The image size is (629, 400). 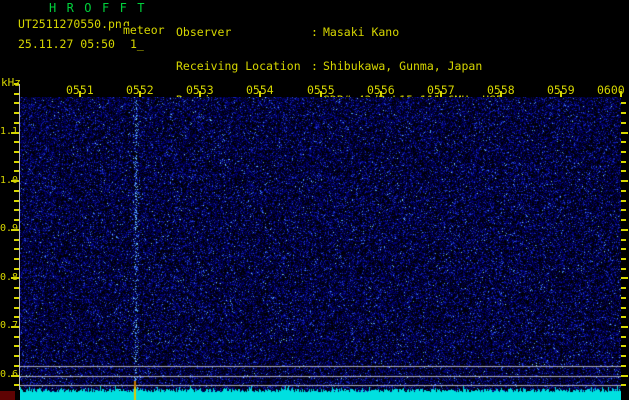 What do you see at coordinates (137, 44) in the screenshot?
I see `image-counter: 1_` at bounding box center [137, 44].